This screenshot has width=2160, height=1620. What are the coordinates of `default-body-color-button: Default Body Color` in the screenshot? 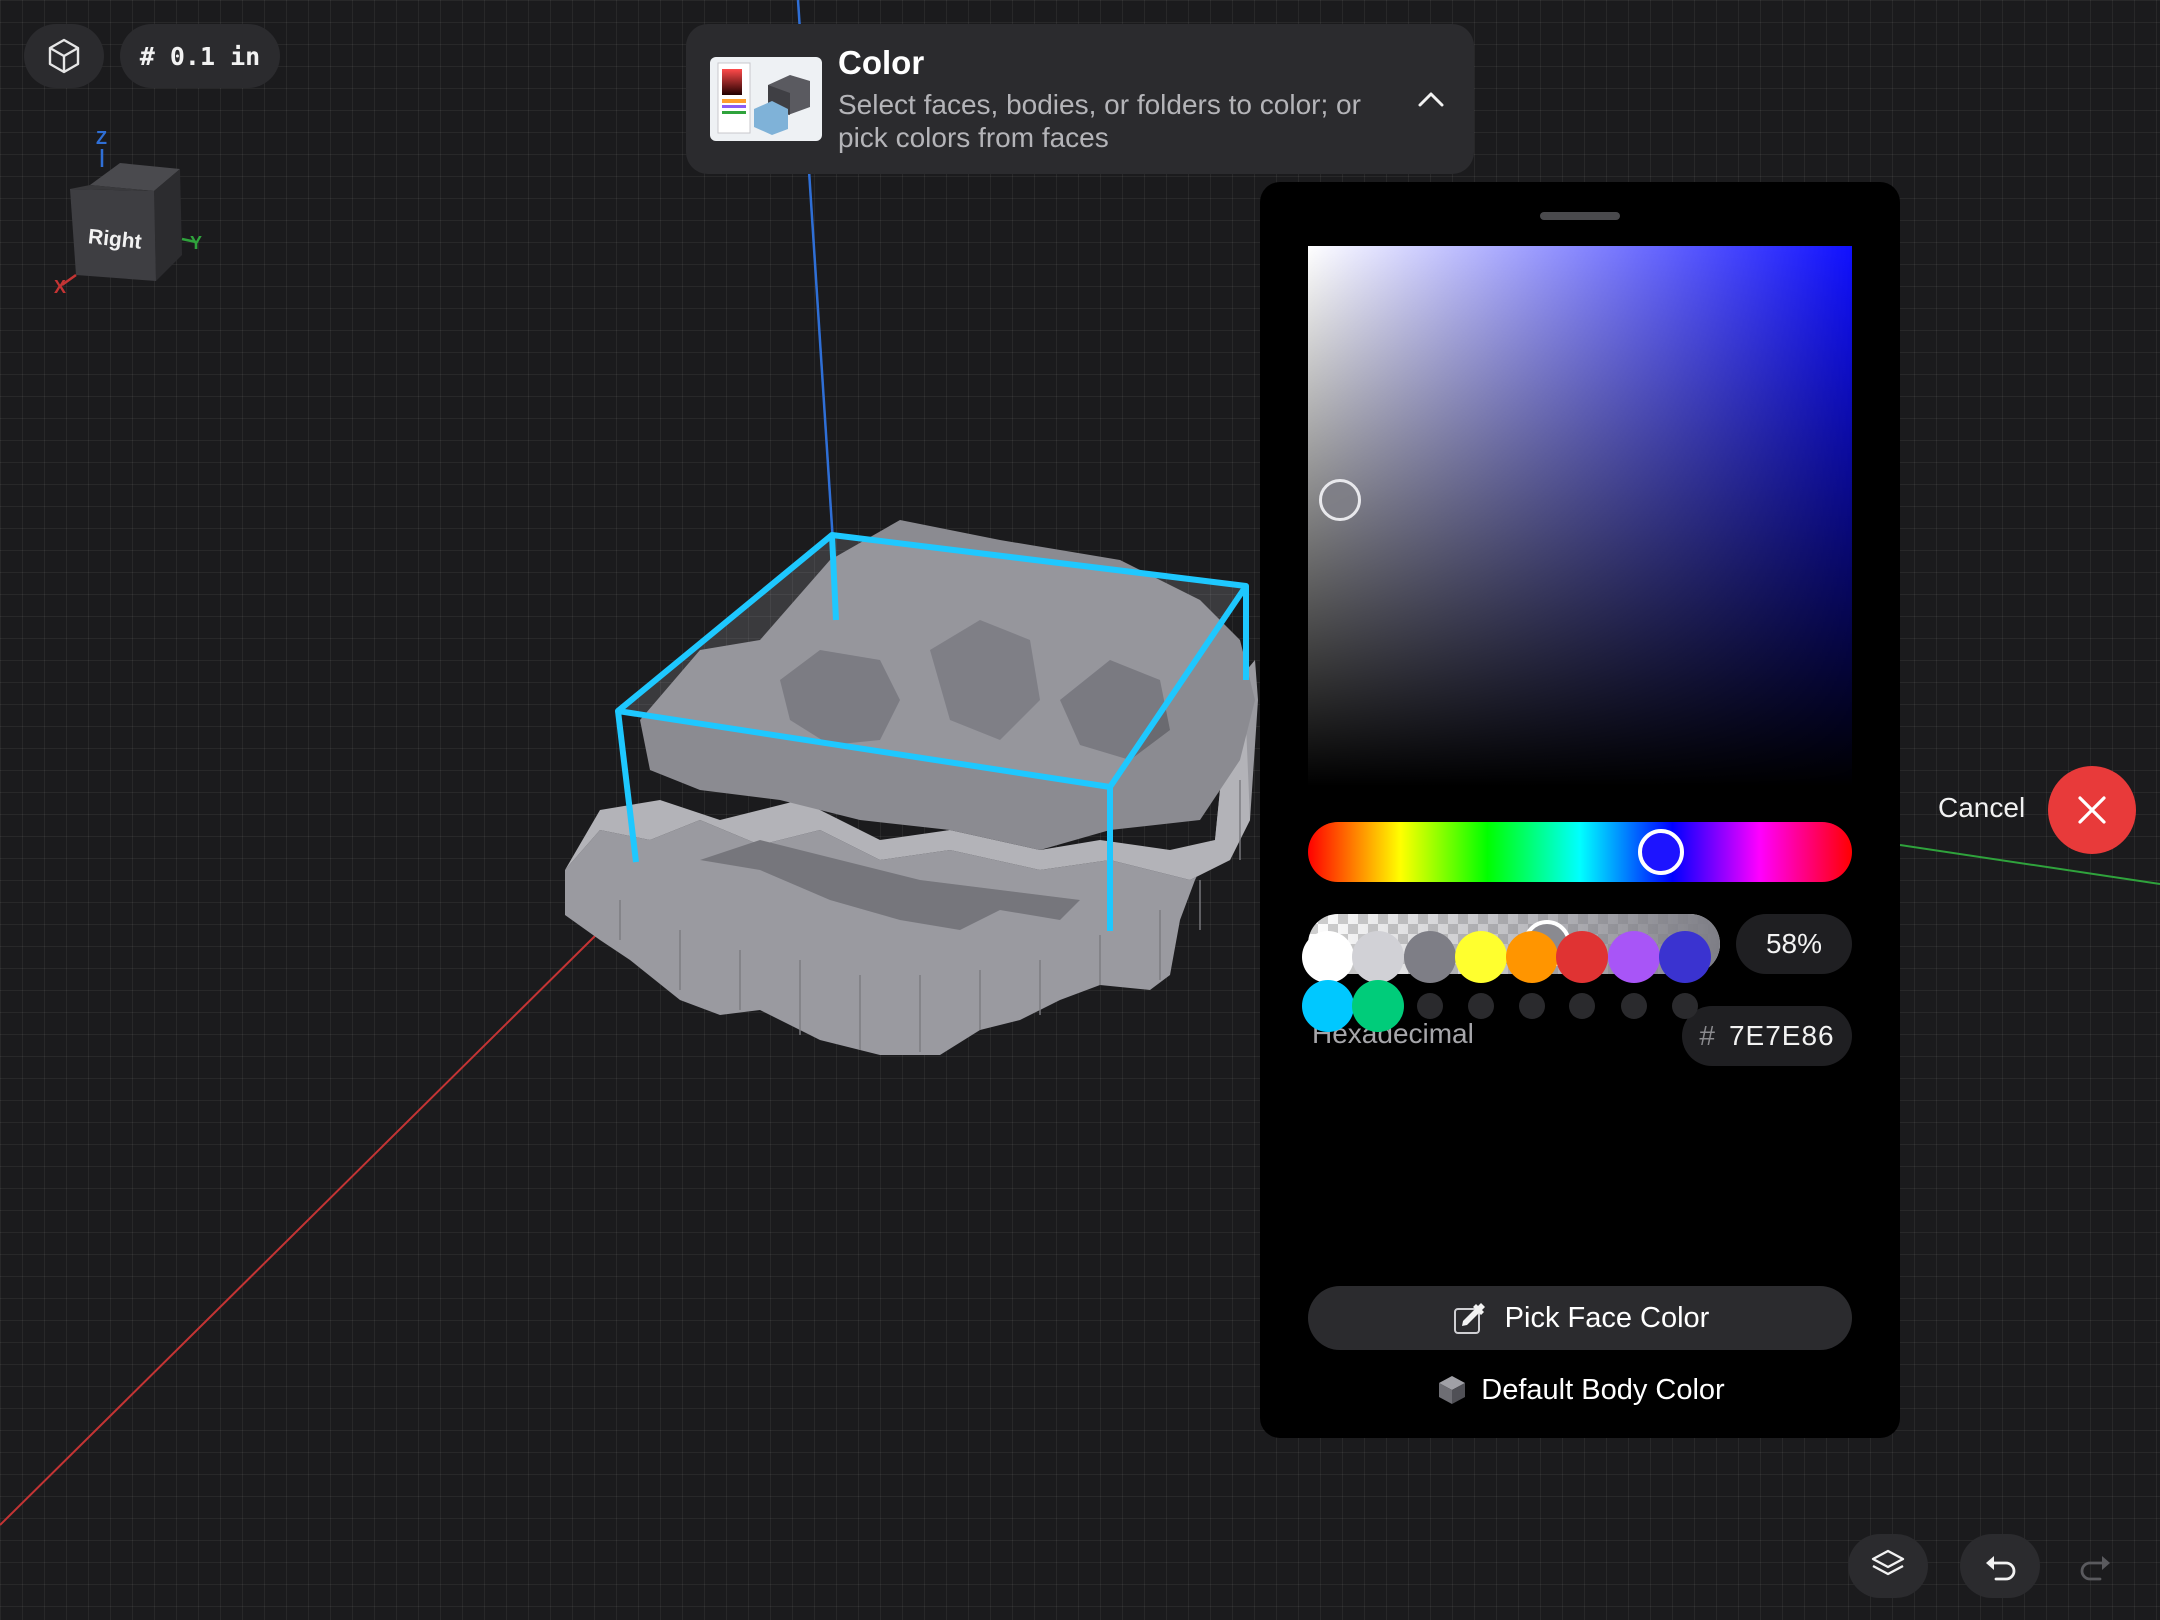 It's located at (1580, 1390).